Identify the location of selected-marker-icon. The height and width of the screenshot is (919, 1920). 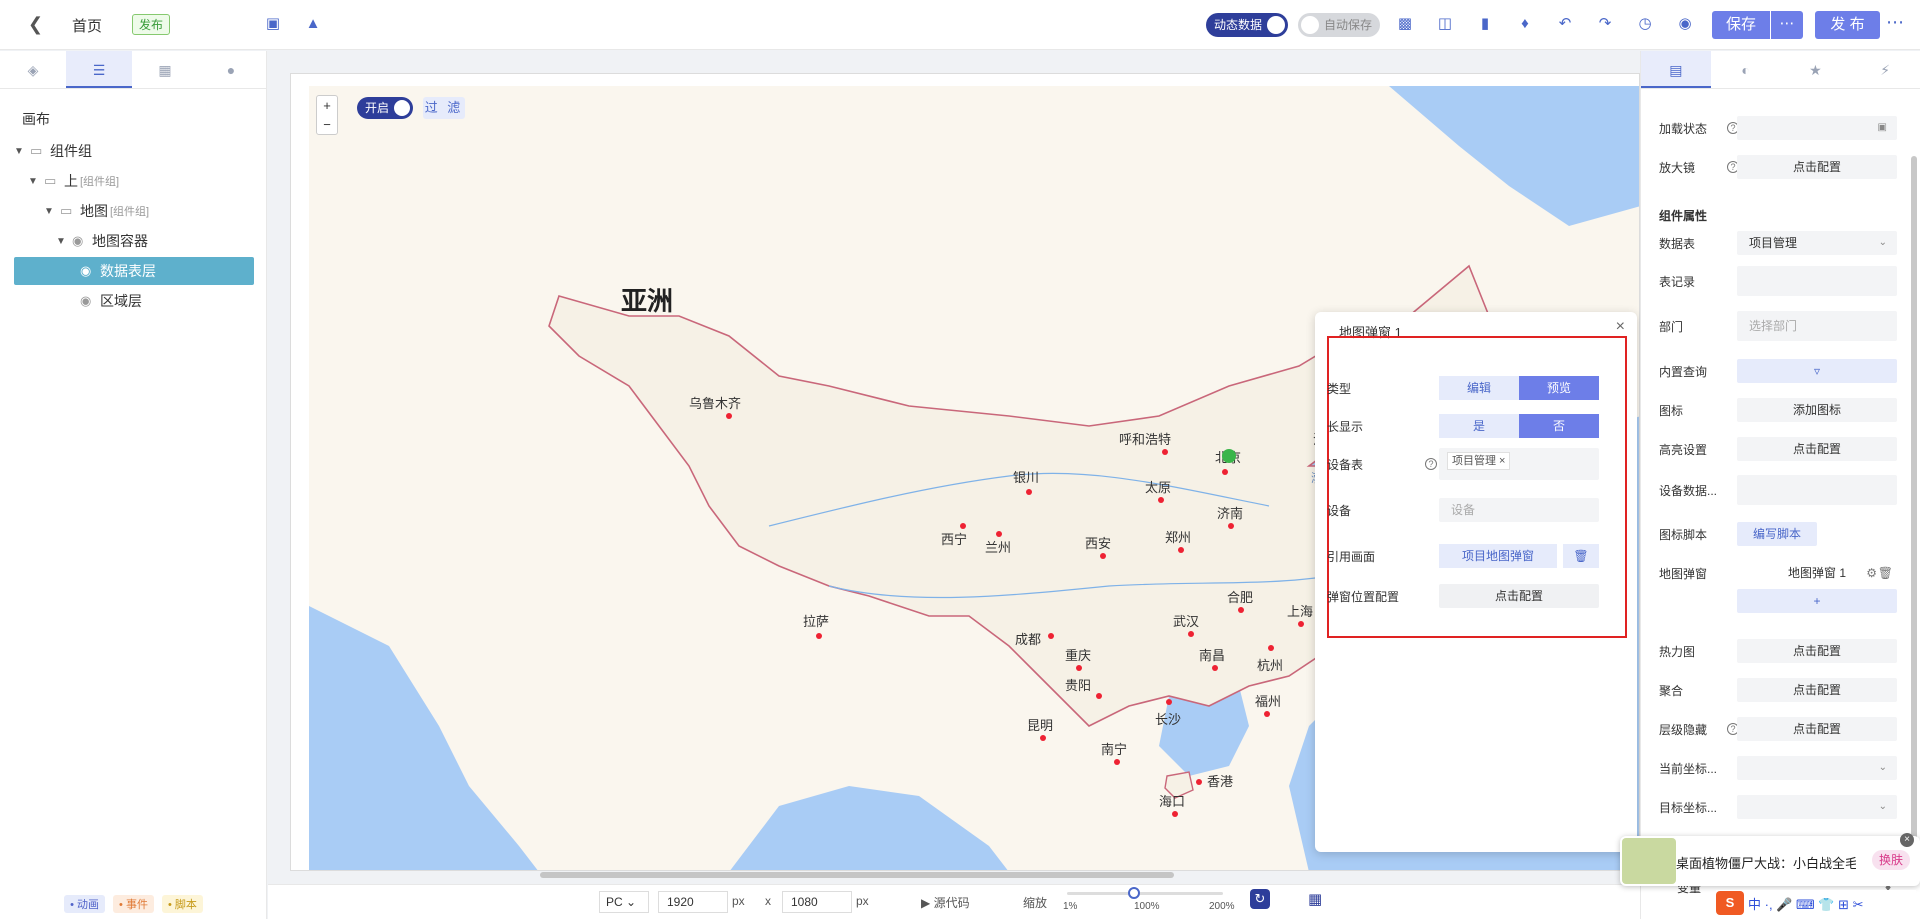
(1229, 456).